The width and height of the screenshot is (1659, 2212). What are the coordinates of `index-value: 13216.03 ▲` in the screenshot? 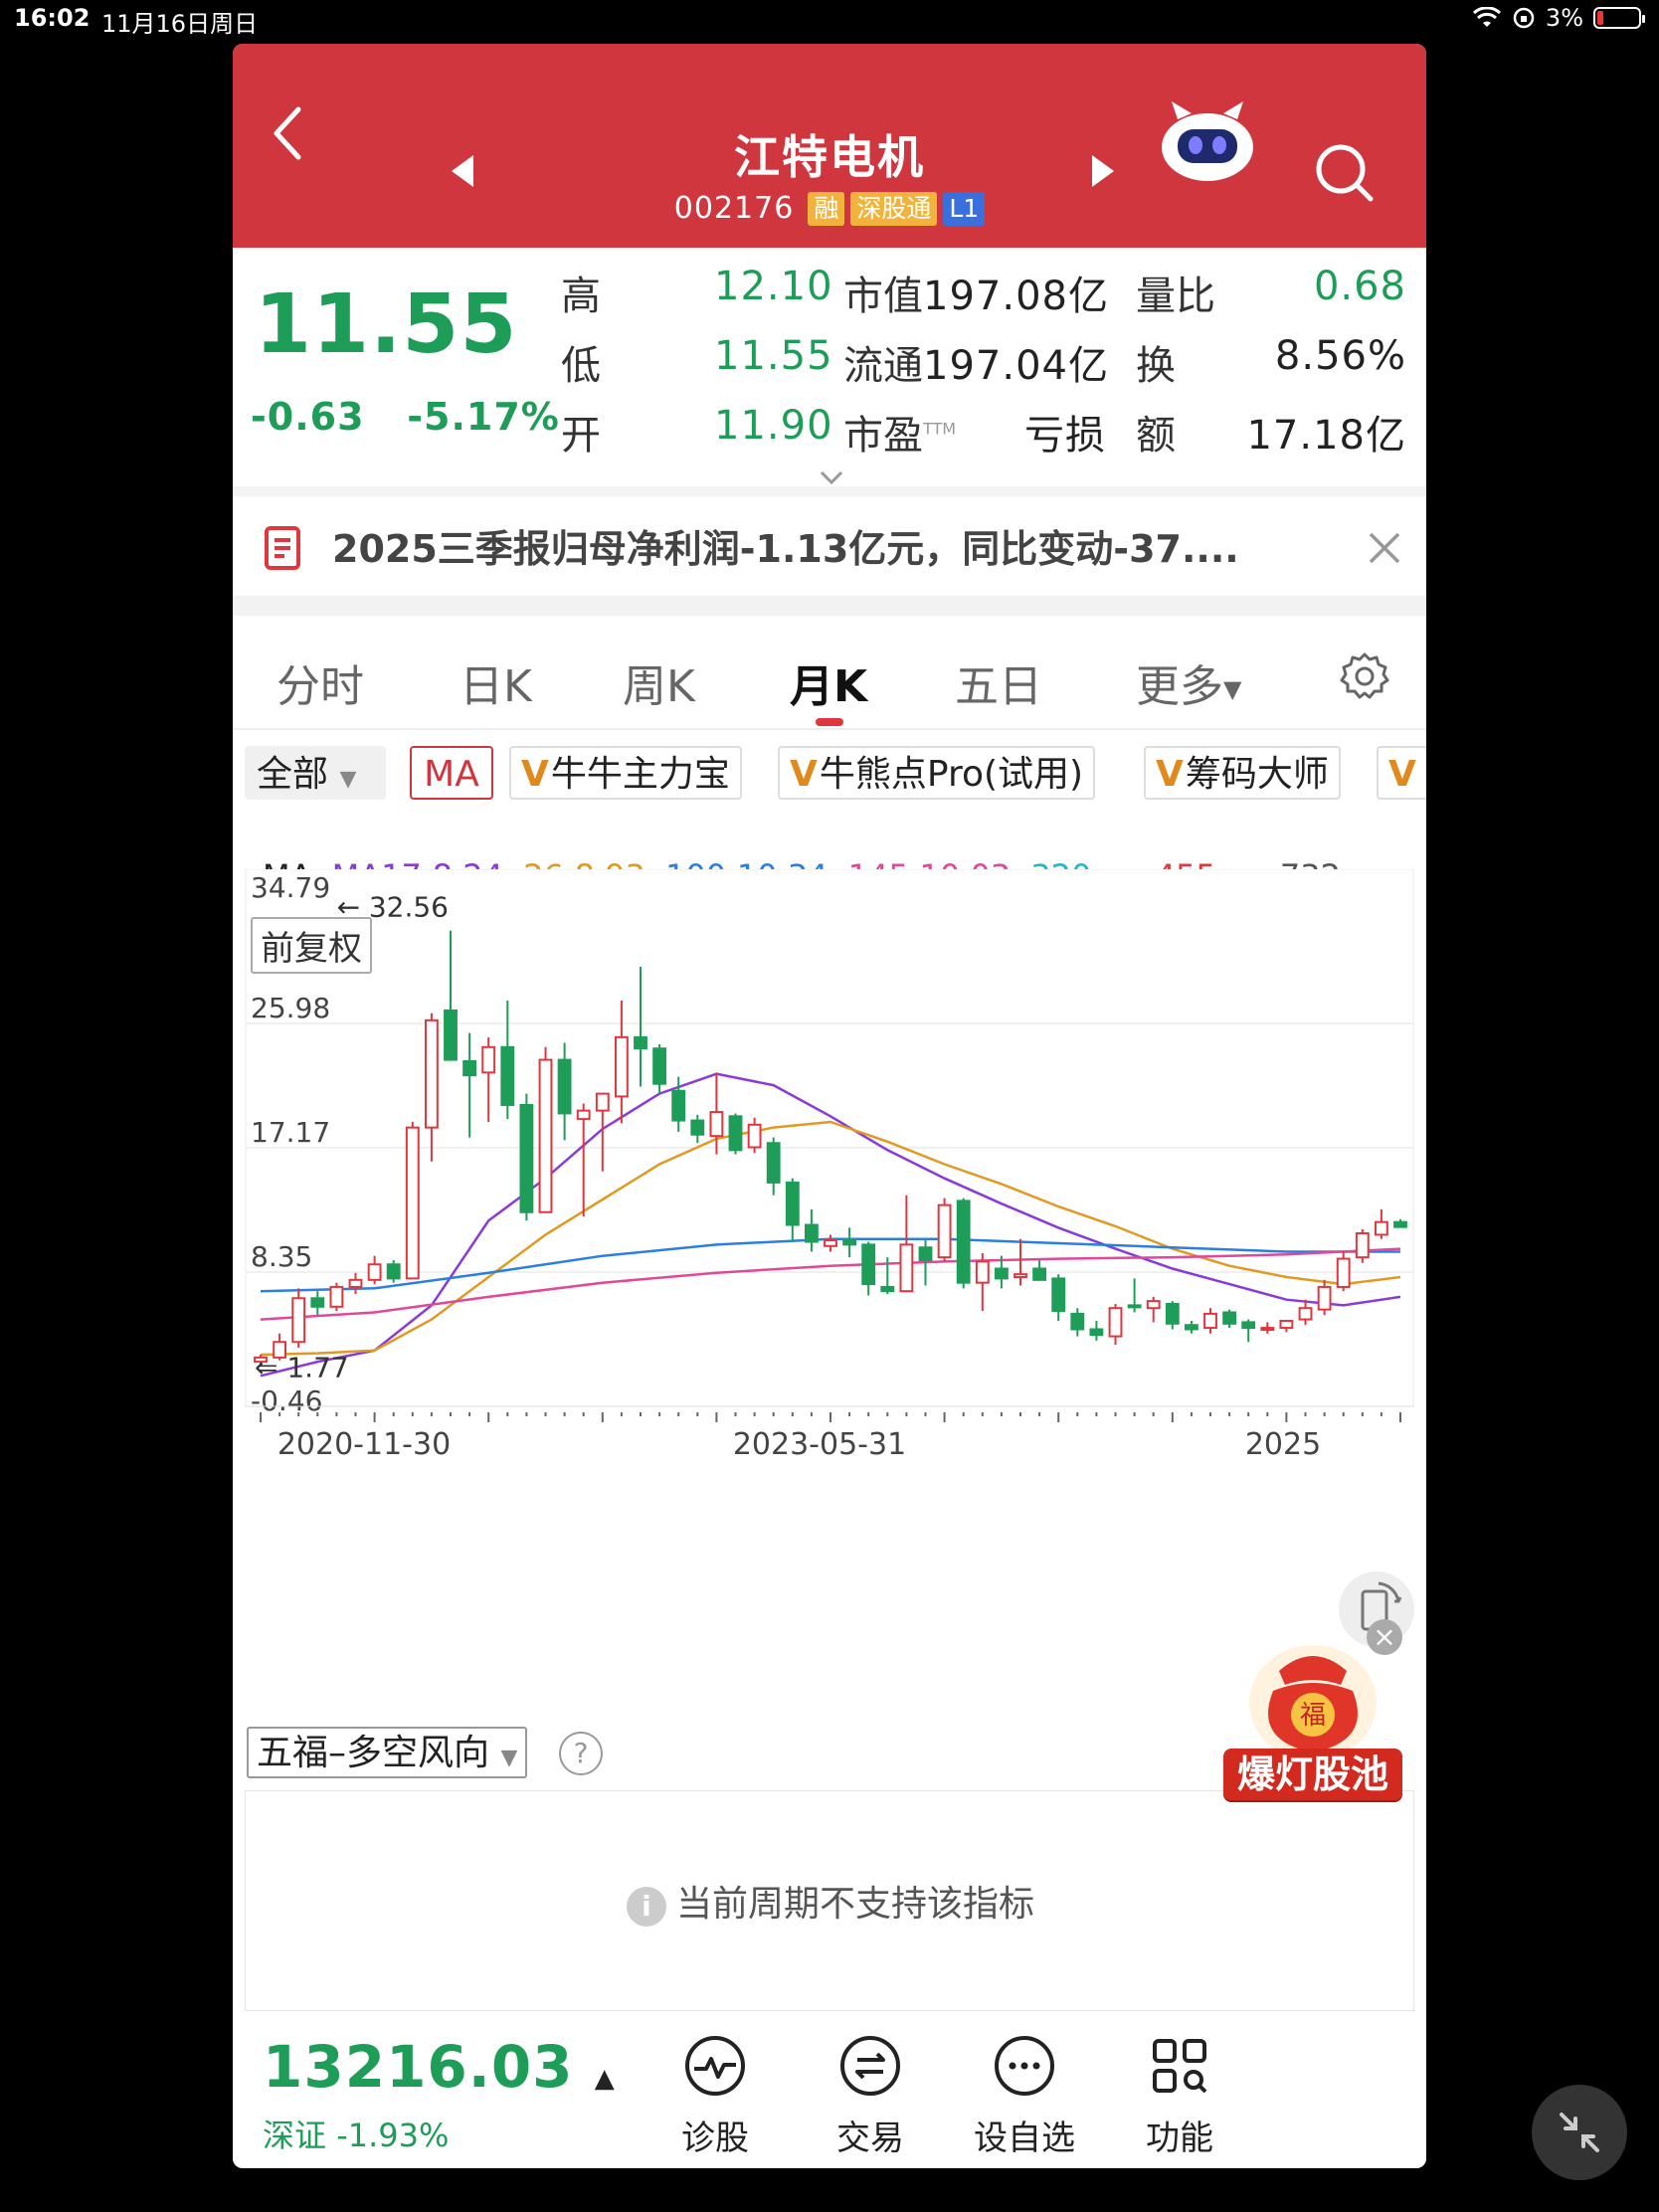 It's located at (439, 2067).